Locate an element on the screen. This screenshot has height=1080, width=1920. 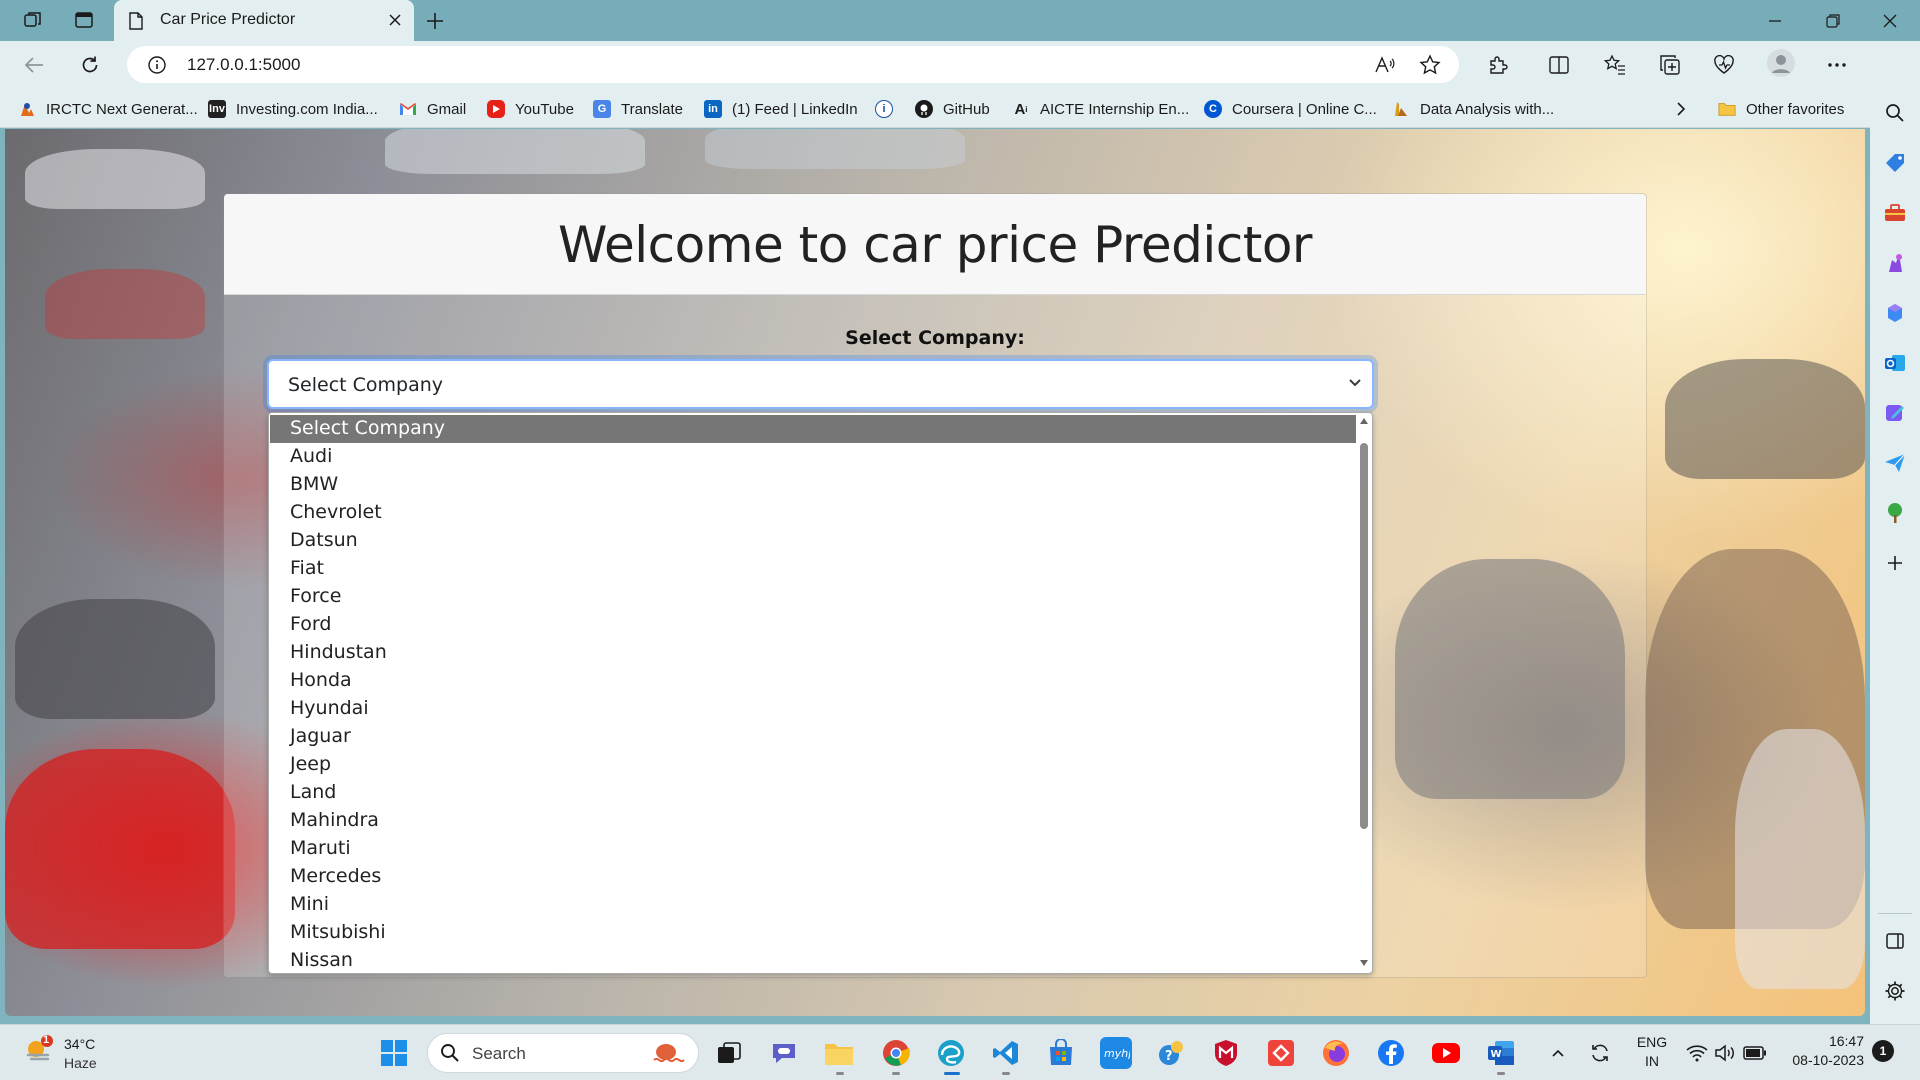
clock-date: 08-10-2023 is located at coordinates (1821, 1060).